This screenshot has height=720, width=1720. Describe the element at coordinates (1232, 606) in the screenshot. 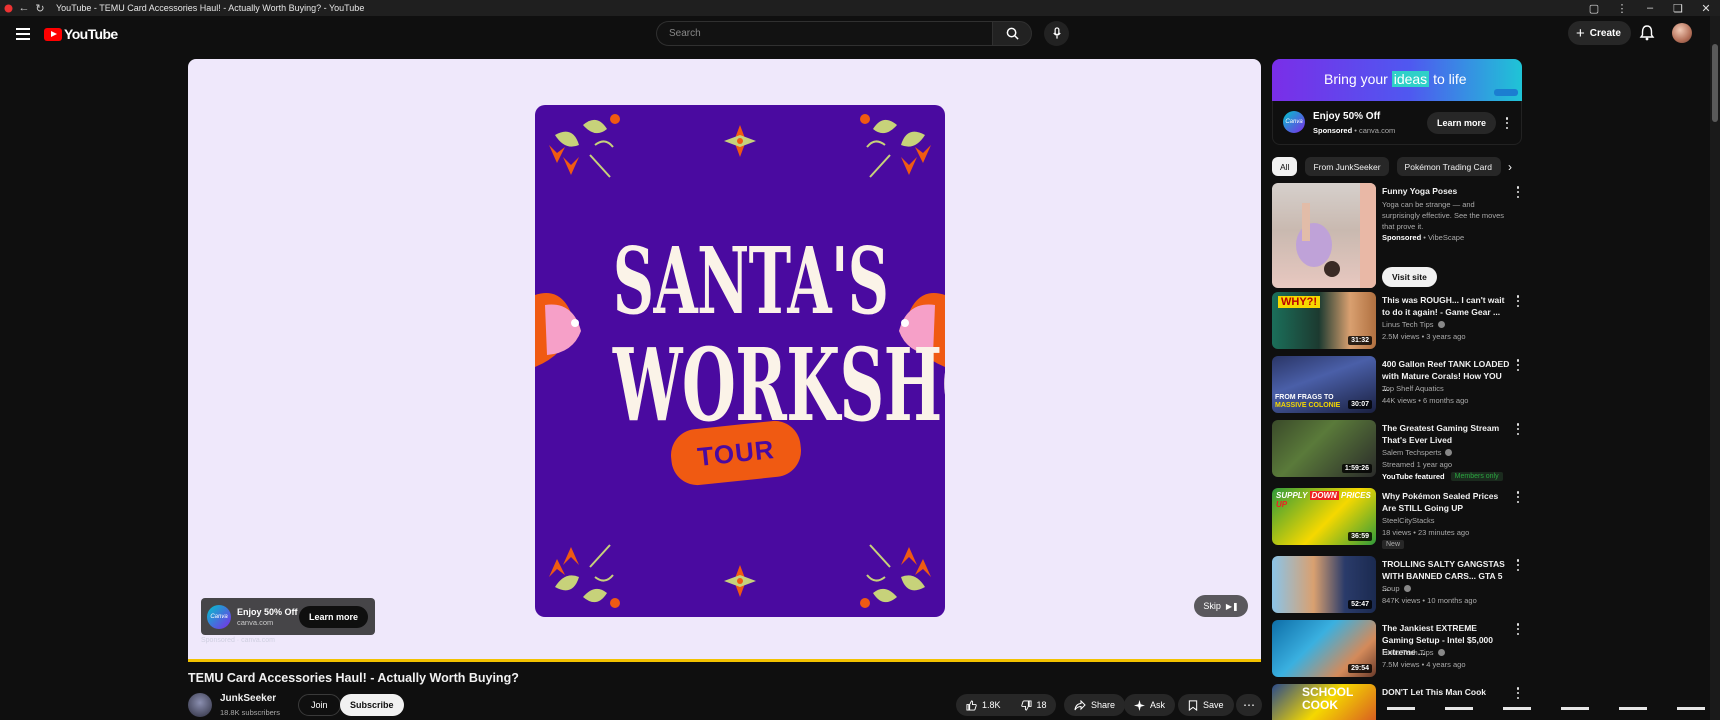

I see `skip-next-icon: ▶❚` at that location.